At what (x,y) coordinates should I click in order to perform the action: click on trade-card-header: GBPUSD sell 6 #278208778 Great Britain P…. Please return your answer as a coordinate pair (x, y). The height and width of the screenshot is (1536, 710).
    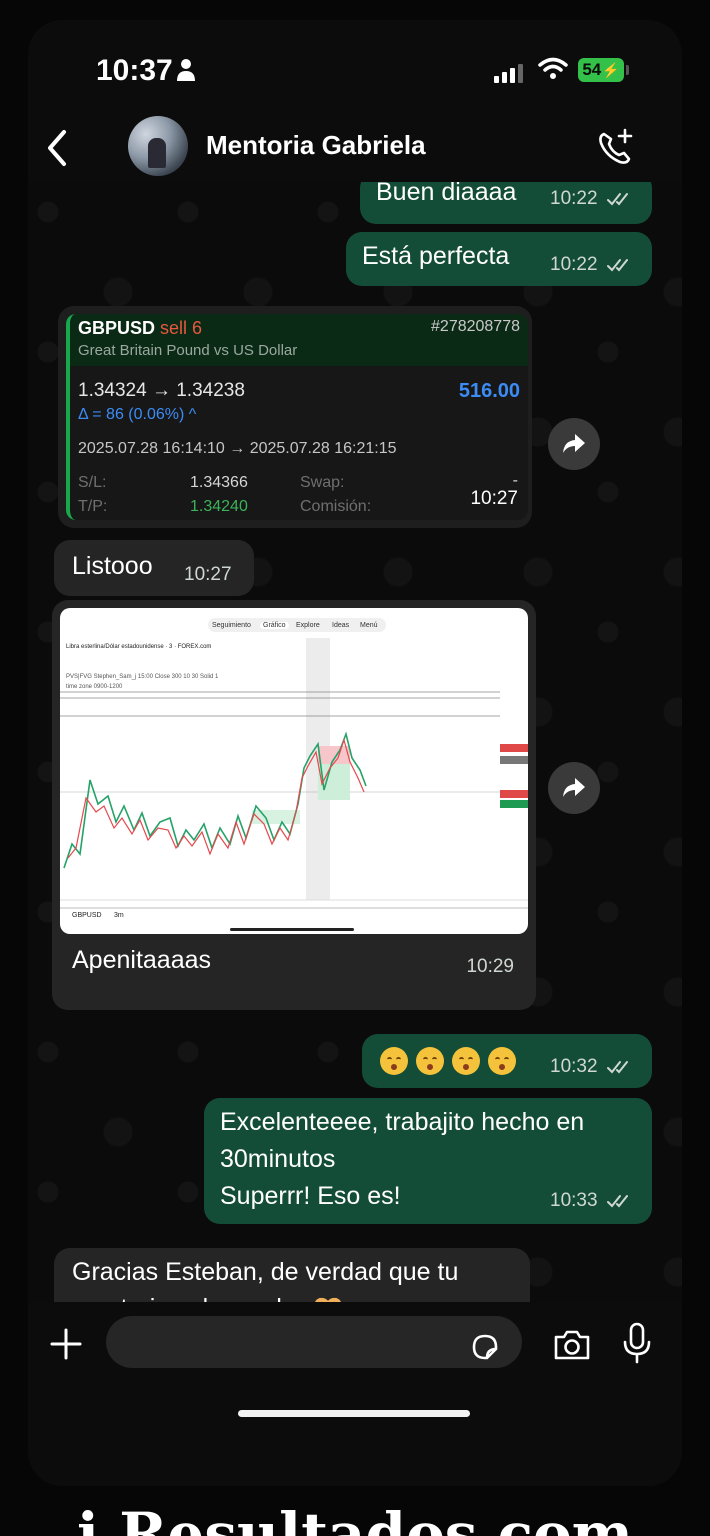
    Looking at the image, I should click on (299, 340).